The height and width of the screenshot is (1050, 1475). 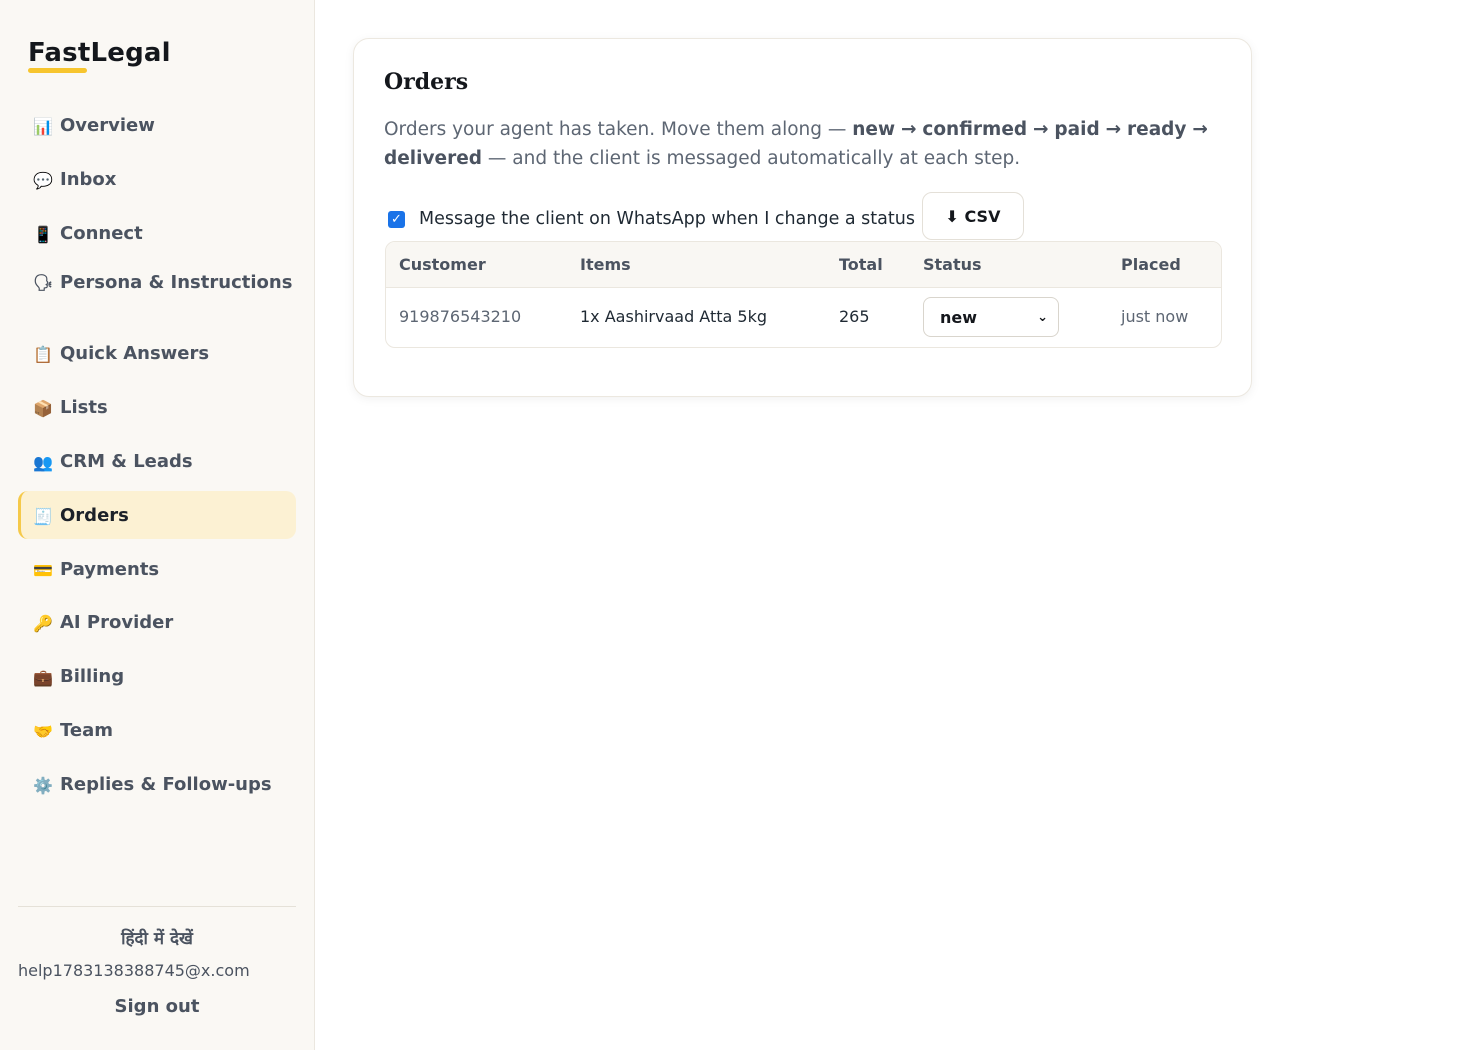 What do you see at coordinates (126, 461) in the screenshot?
I see `sidebar-item-label: CRM & Leads` at bounding box center [126, 461].